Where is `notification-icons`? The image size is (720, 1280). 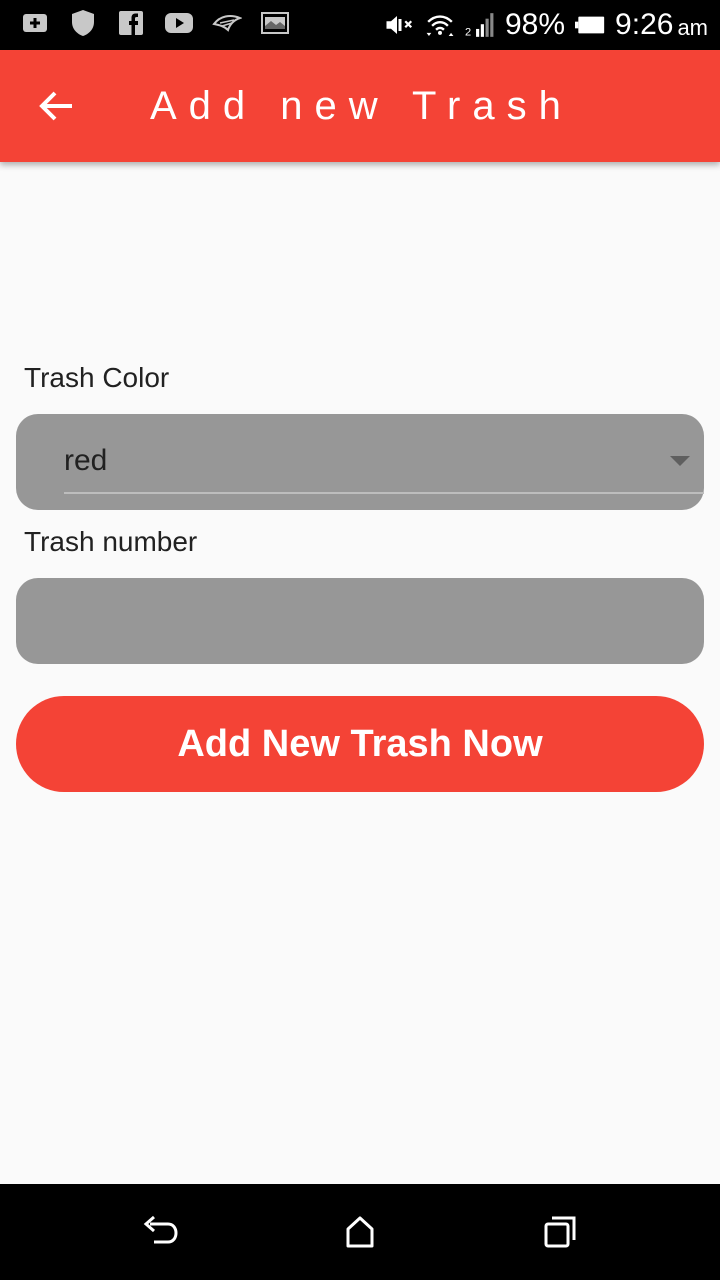 notification-icons is located at coordinates (155, 23).